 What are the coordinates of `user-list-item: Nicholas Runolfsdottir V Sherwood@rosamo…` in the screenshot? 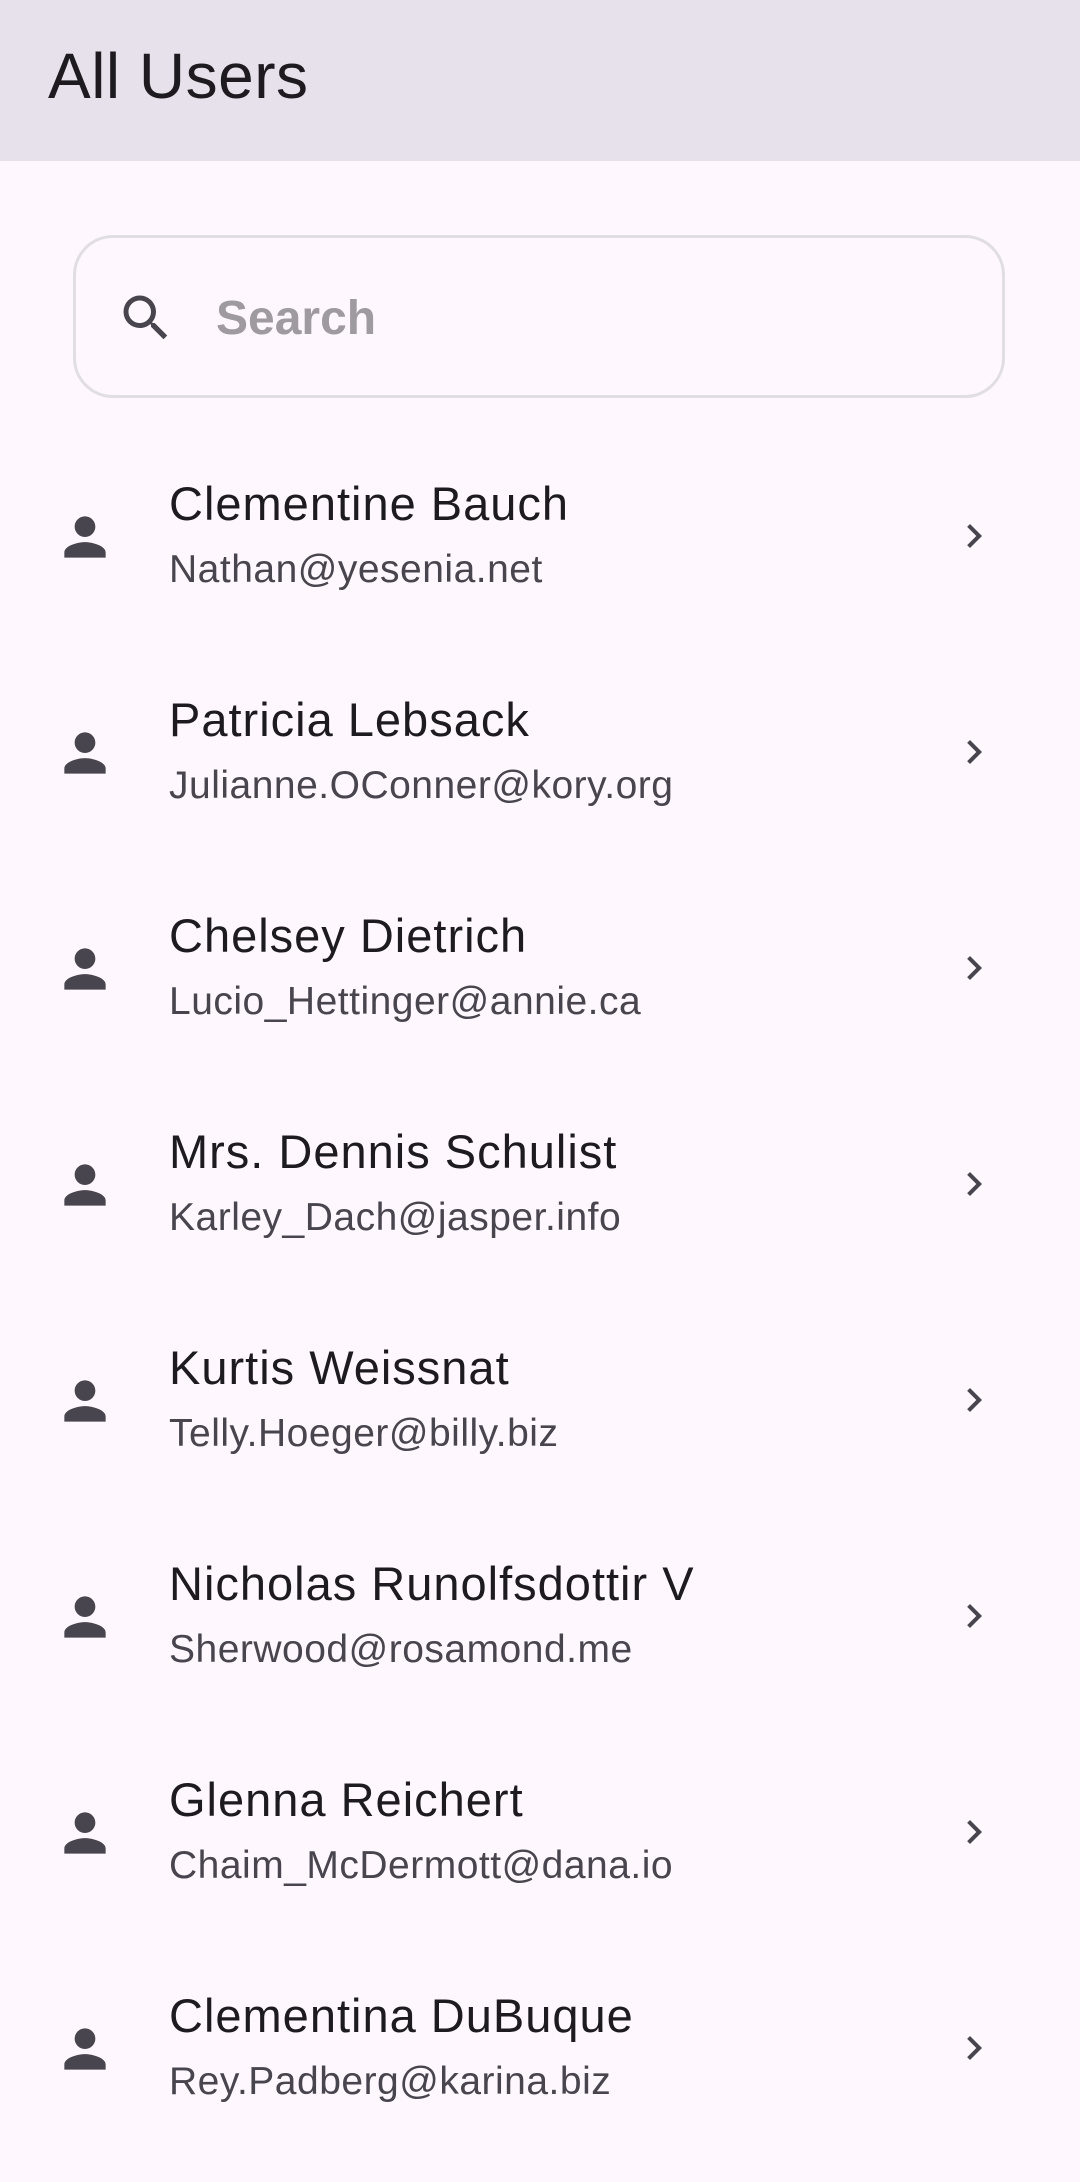 It's located at (540, 1642).